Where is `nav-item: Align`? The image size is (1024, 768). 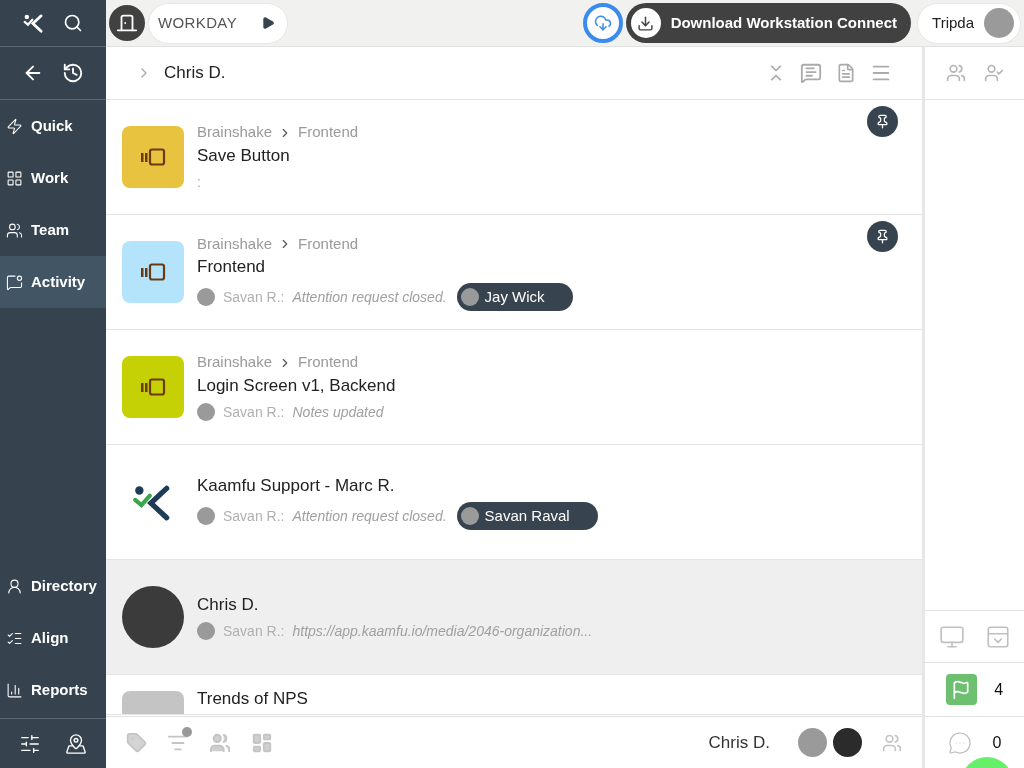 nav-item: Align is located at coordinates (53, 638).